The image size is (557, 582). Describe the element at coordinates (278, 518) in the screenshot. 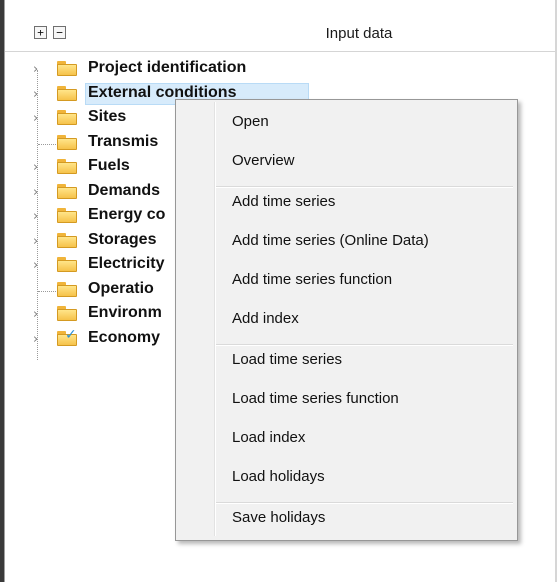

I see `menu-item-save-holidays: Save holidays` at that location.